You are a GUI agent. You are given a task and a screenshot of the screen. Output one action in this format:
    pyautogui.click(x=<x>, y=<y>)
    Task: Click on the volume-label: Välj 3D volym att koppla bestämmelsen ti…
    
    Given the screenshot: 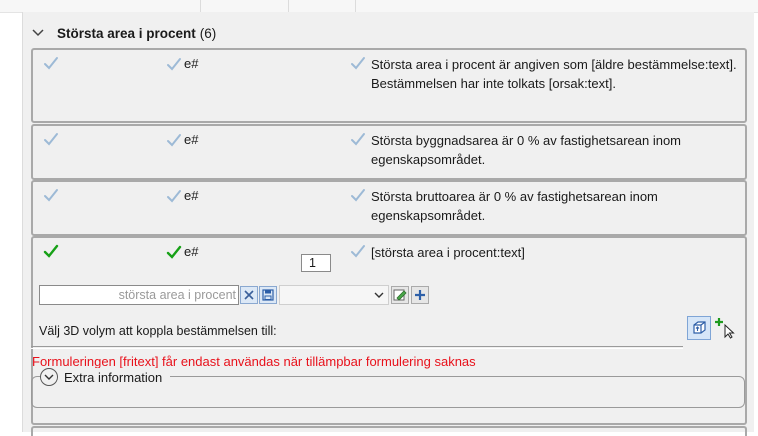 What is the action you would take?
    pyautogui.click(x=158, y=331)
    